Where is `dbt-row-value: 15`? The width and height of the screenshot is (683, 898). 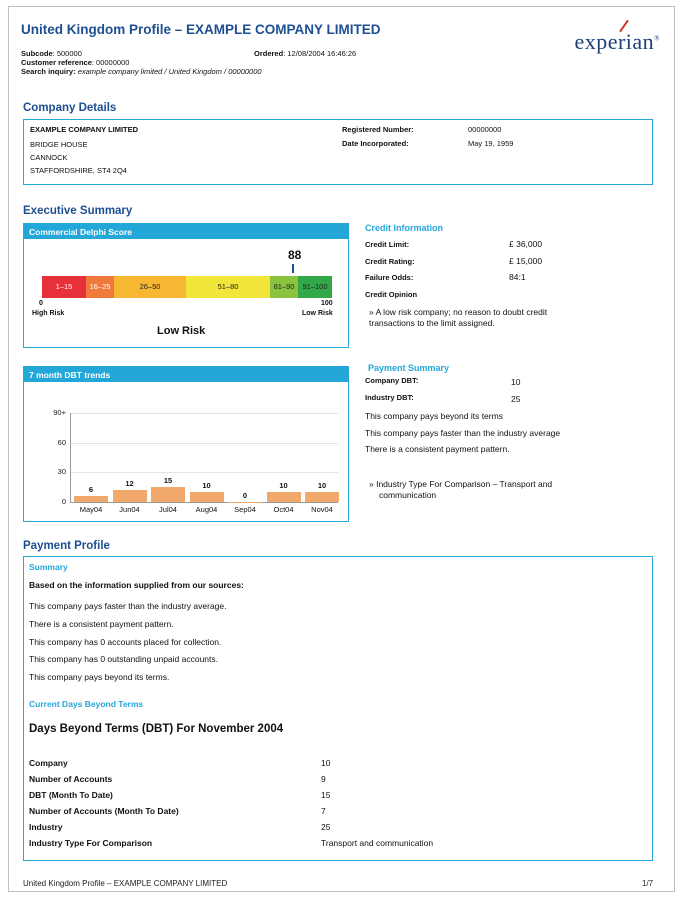 dbt-row-value: 15 is located at coordinates (326, 795).